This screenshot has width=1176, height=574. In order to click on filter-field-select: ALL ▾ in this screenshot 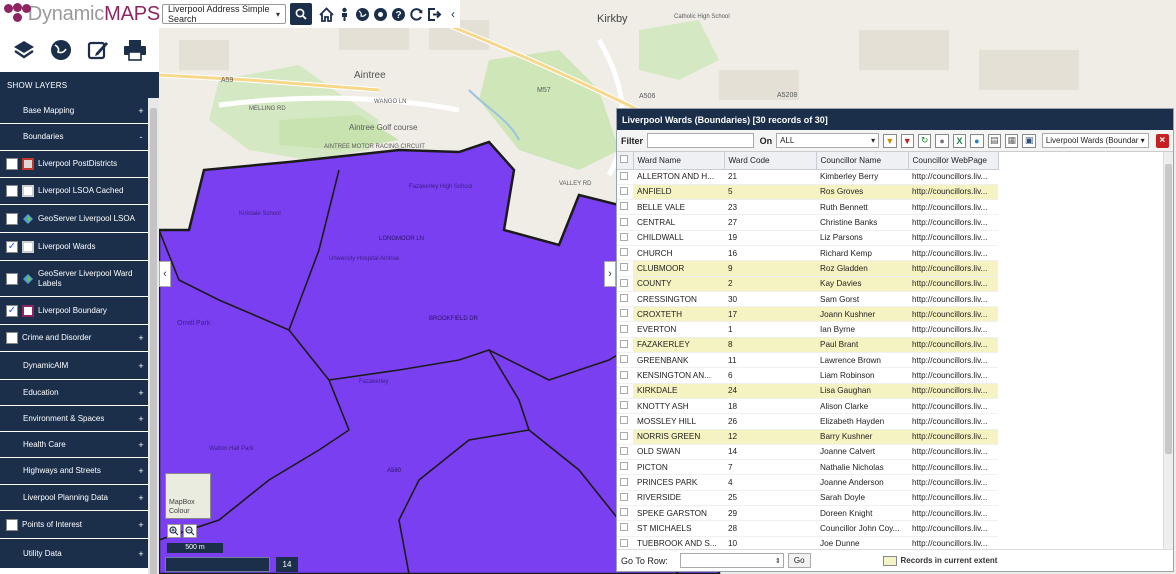, I will do `click(828, 140)`.